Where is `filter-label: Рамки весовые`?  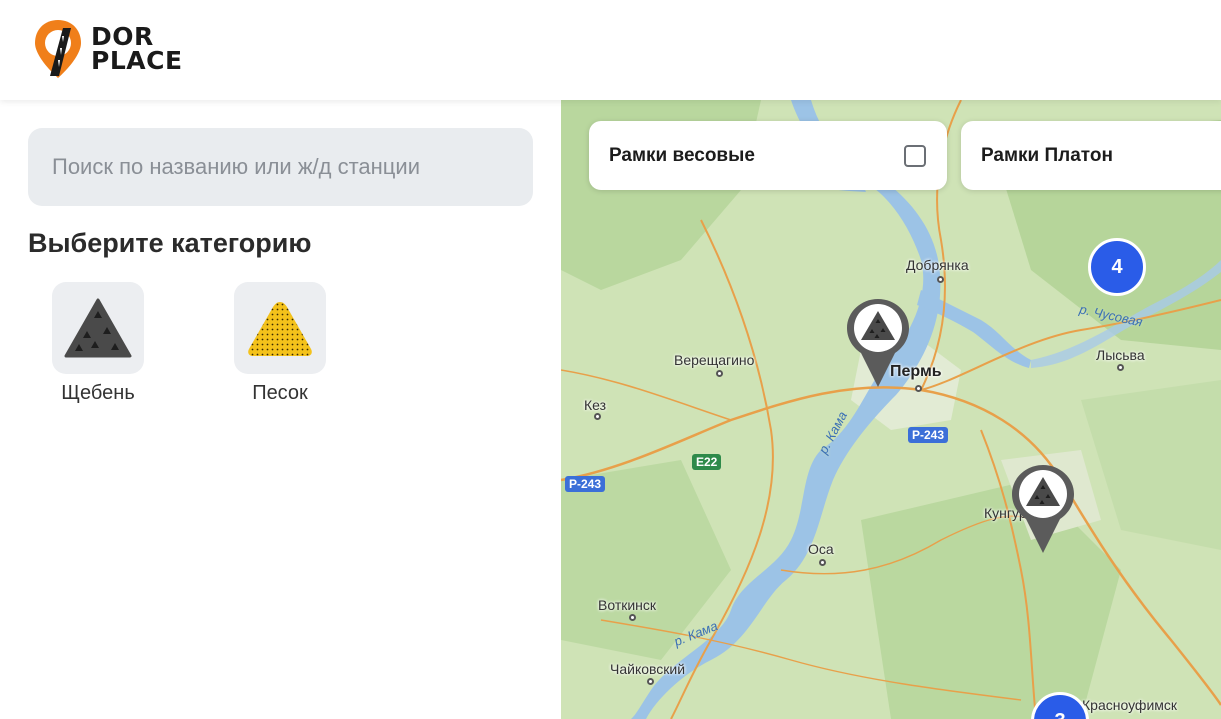
filter-label: Рамки весовые is located at coordinates (682, 155).